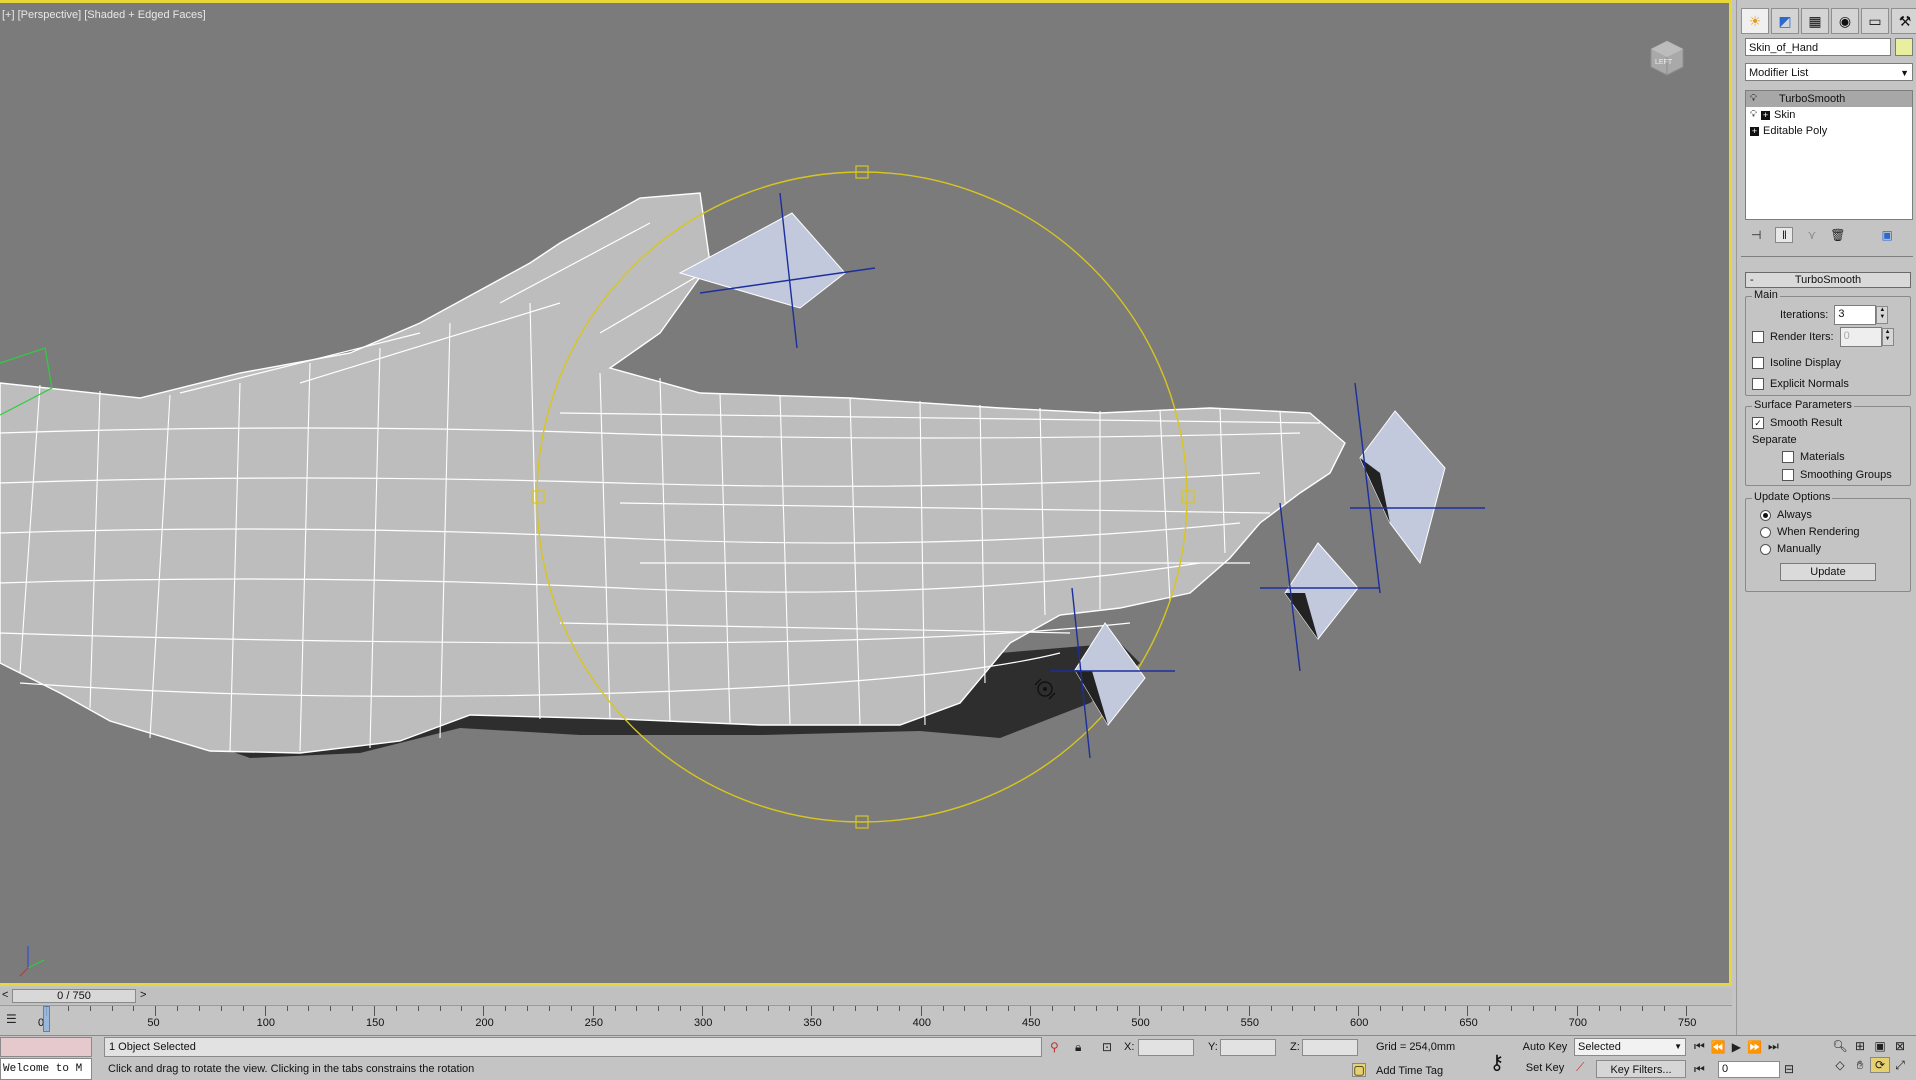  Describe the element at coordinates (1497, 1062) in the screenshot. I see `set-key-icon: ⚷` at that location.